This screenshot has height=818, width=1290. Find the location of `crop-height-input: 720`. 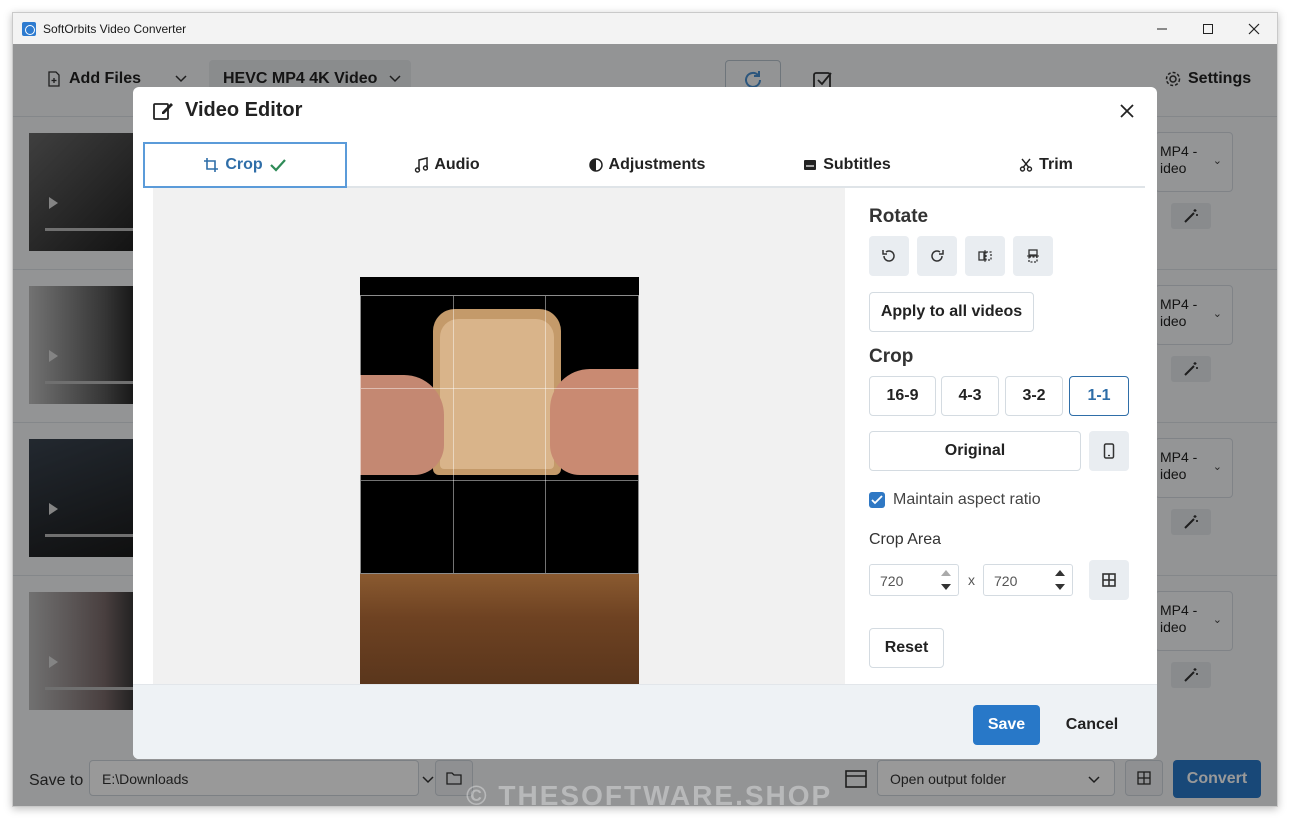

crop-height-input: 720 is located at coordinates (1028, 580).